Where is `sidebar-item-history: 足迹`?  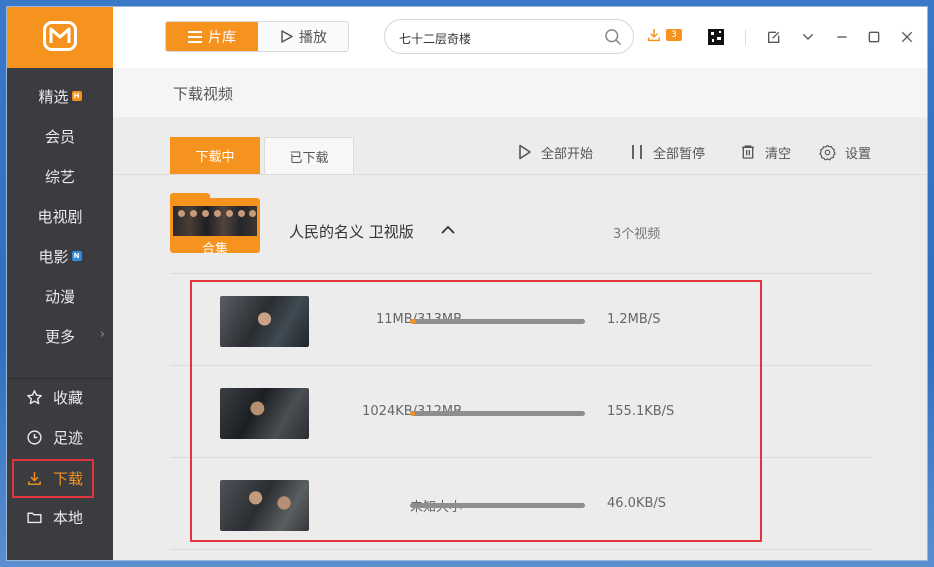
sidebar-item-history: 足迹 is located at coordinates (60, 437).